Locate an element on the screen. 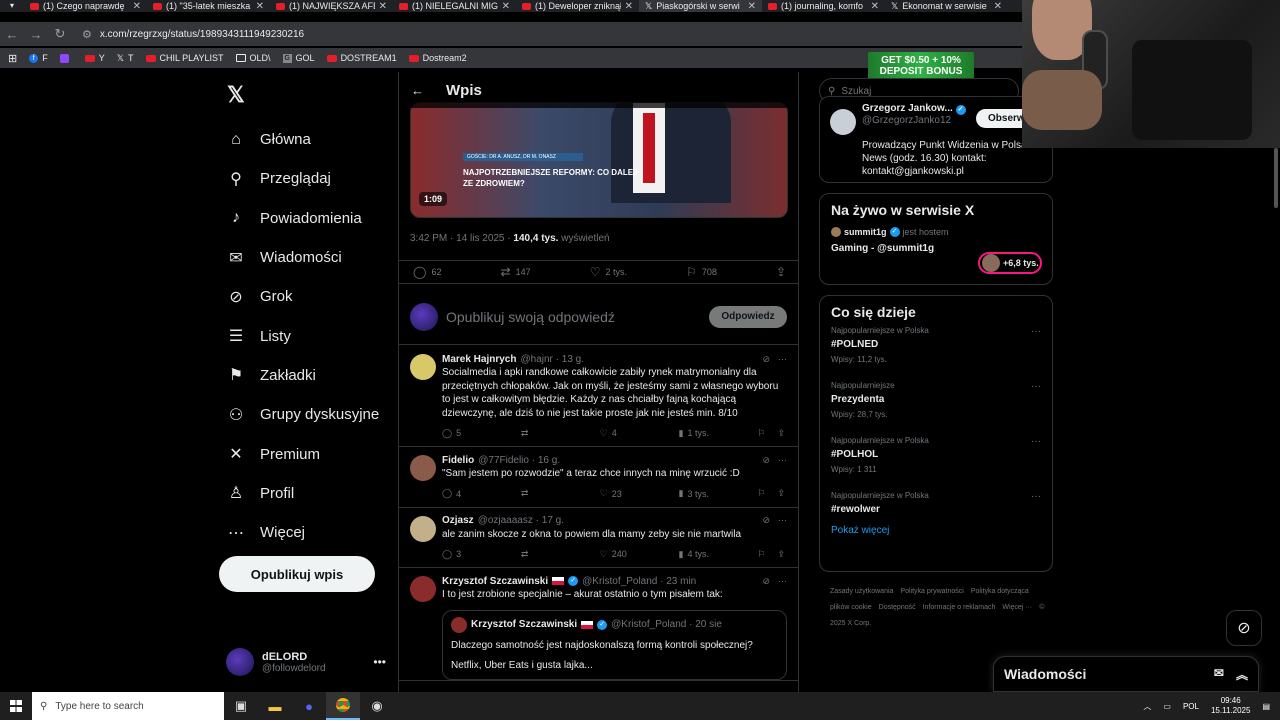 This screenshot has height=720, width=1280. views-button: ▮ 3 tys. is located at coordinates (699, 493).